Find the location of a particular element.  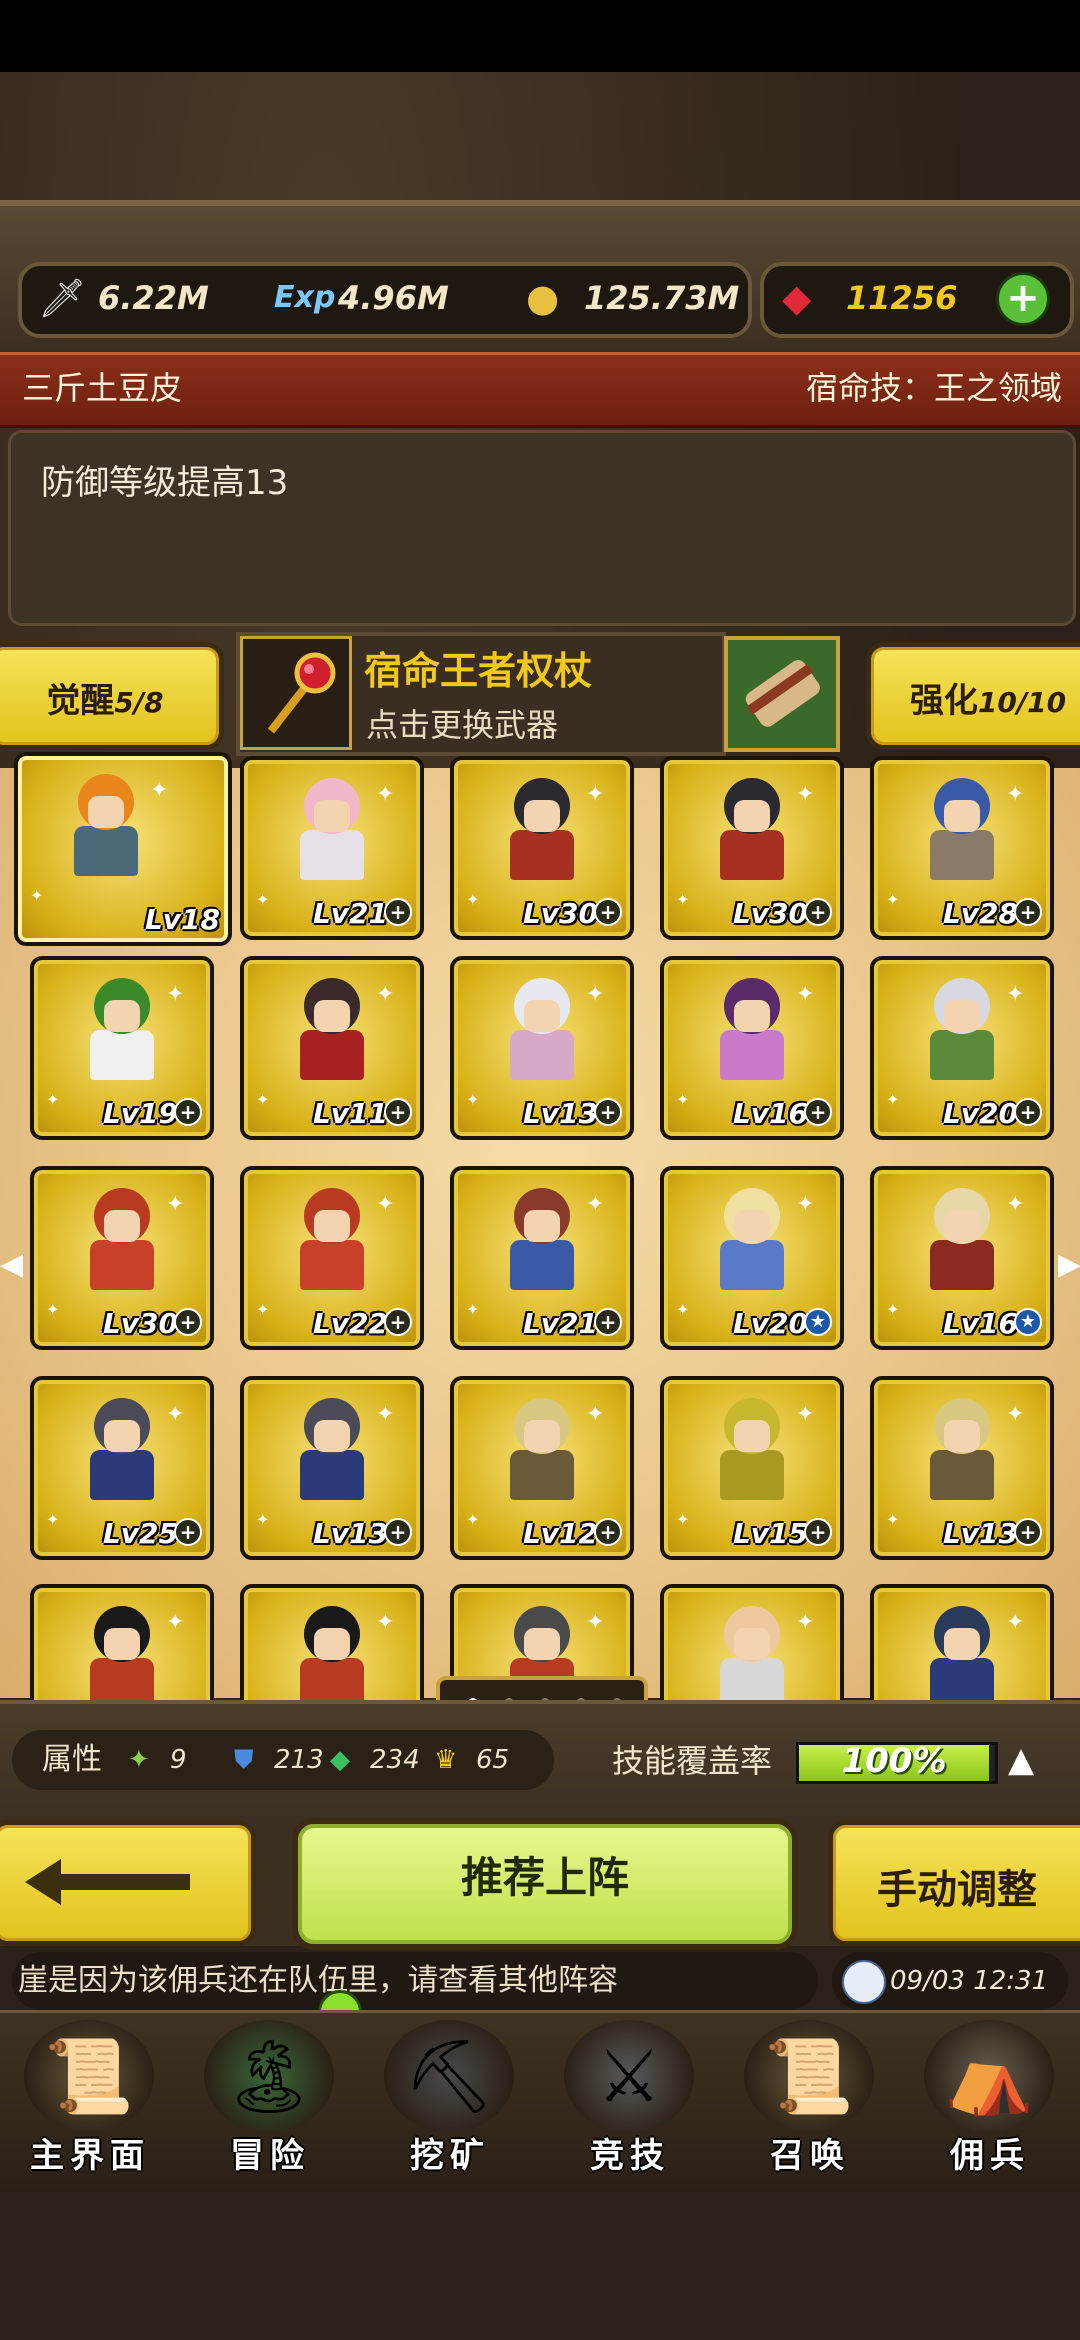

expand-up-icon: ▲ is located at coordinates (1021, 1760).